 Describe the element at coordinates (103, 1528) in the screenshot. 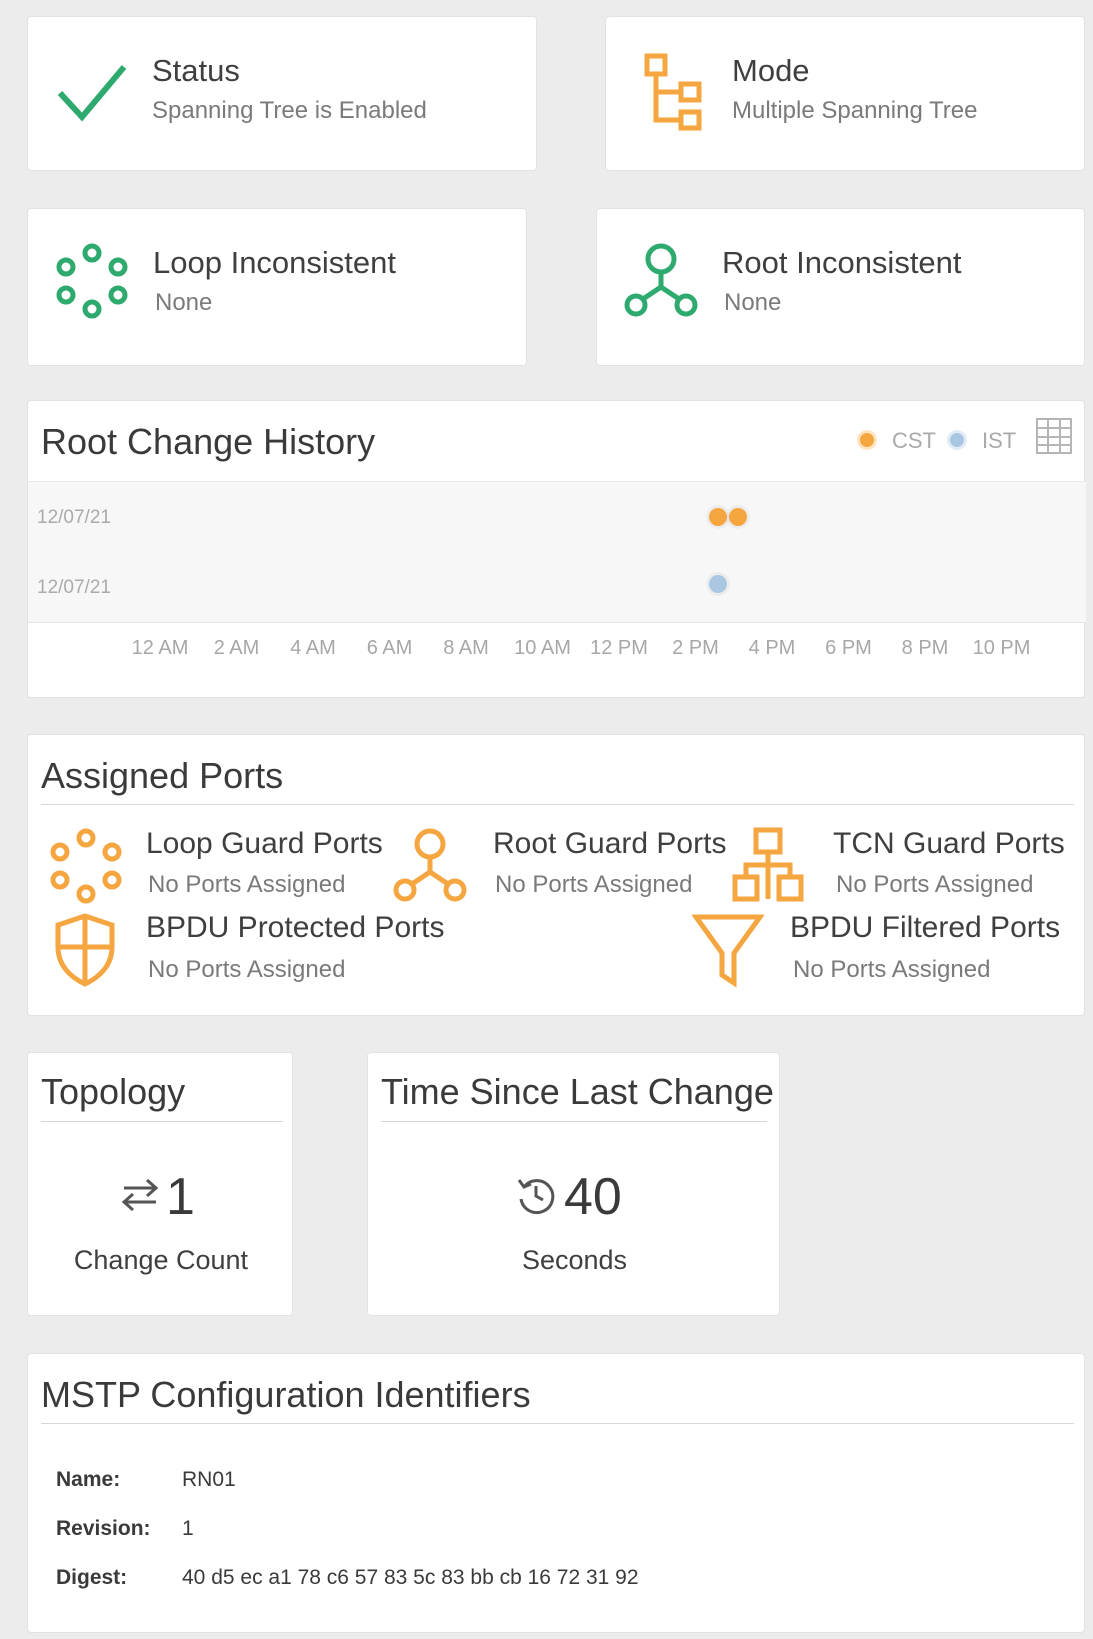

I see `mstp-revision-key: Revision:` at that location.